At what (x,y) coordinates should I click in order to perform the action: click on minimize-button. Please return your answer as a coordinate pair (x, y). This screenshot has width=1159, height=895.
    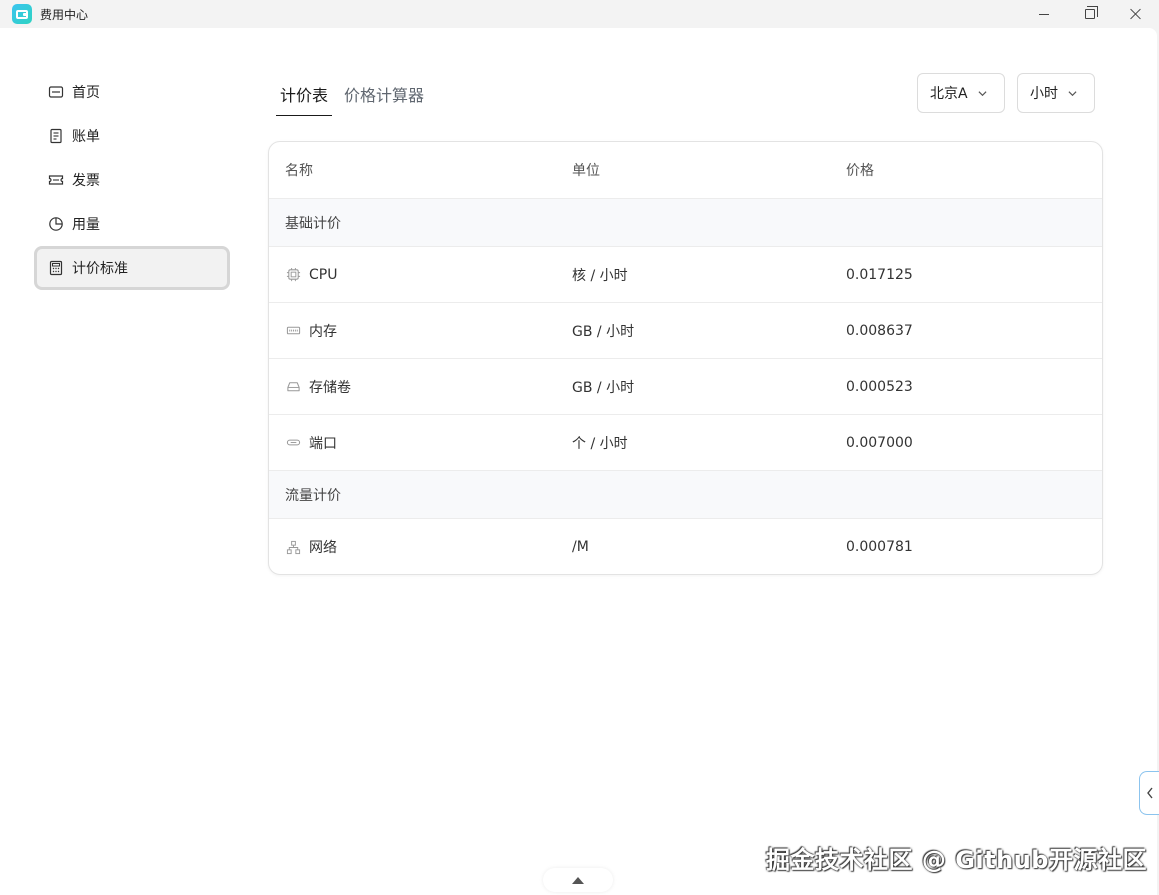
    Looking at the image, I should click on (1044, 14).